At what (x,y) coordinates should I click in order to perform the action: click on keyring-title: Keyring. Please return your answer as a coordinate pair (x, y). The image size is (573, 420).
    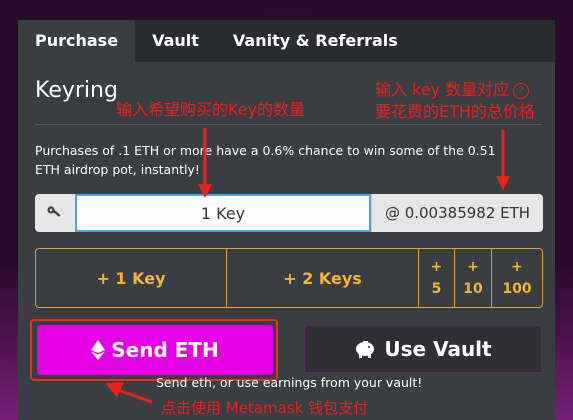
    Looking at the image, I should click on (76, 90).